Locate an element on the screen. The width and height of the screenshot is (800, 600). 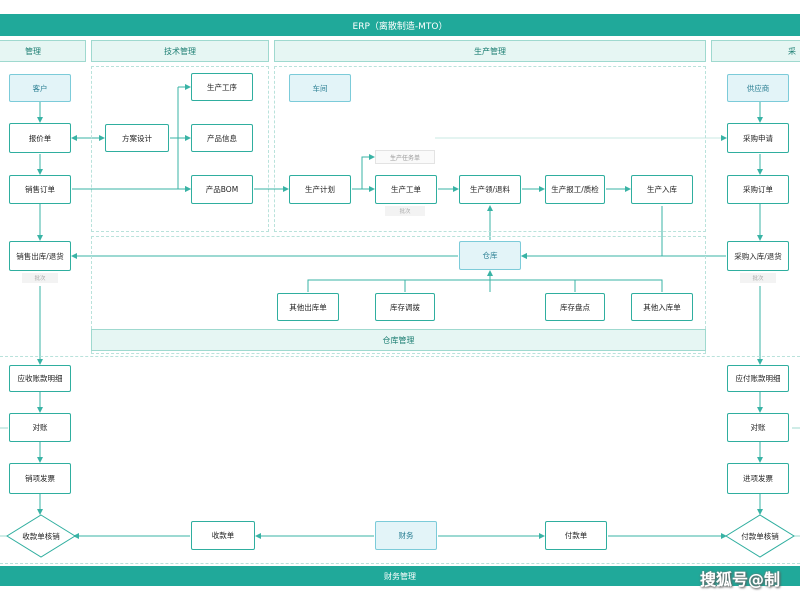
node-process-label: 生产工序 is located at coordinates (222, 87).